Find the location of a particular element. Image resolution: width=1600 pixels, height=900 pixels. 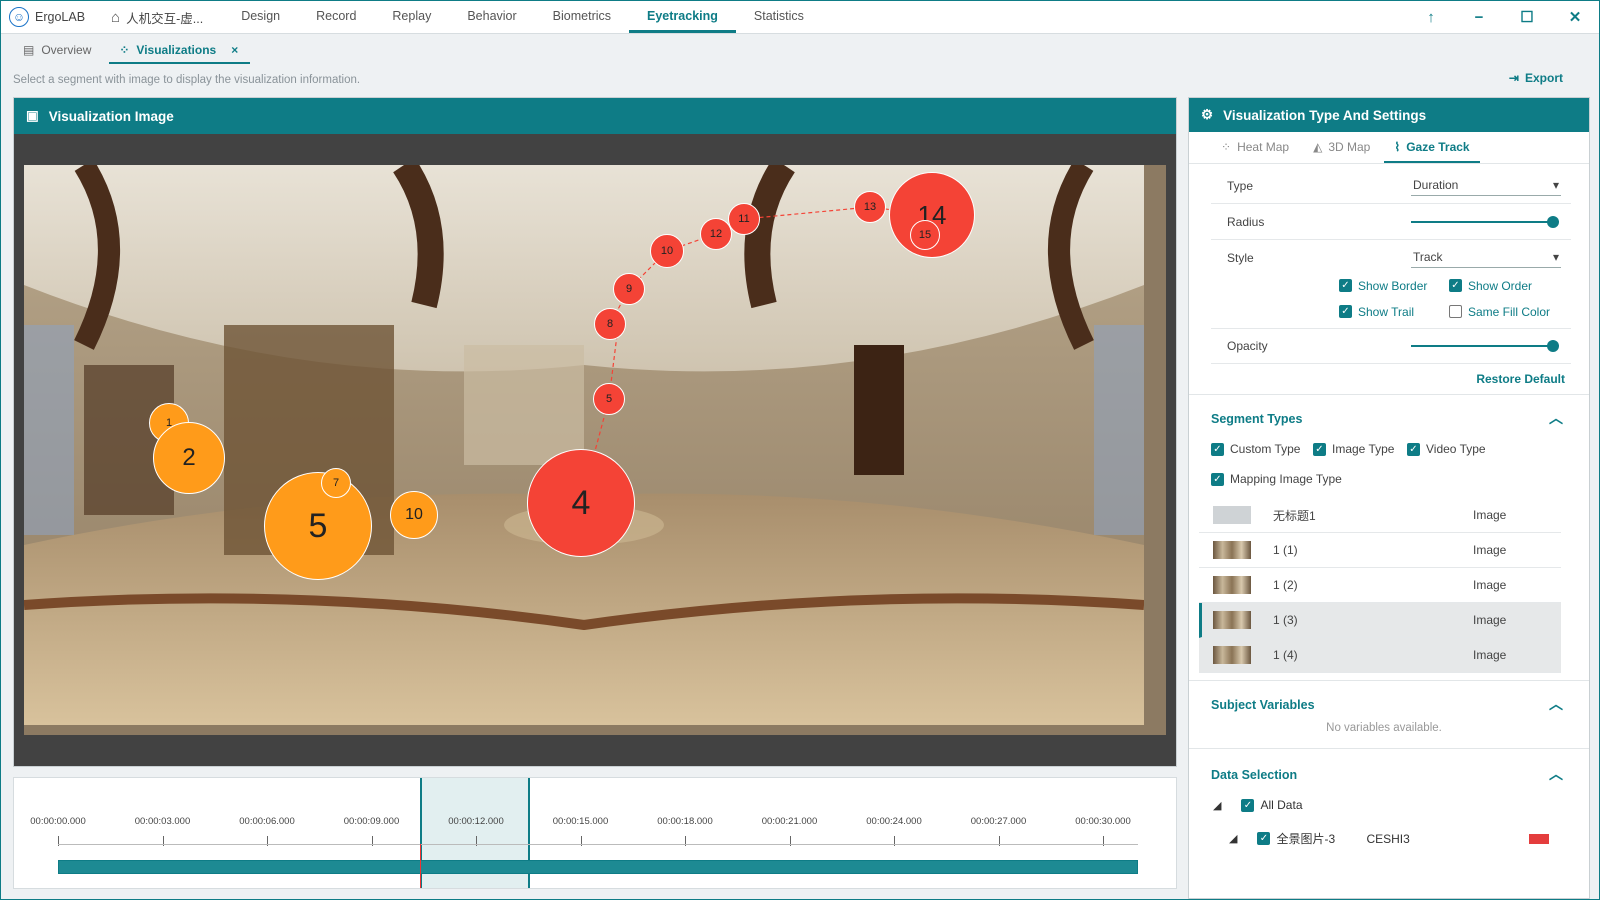

segment-row: 1 (4) Image is located at coordinates (1380, 655).